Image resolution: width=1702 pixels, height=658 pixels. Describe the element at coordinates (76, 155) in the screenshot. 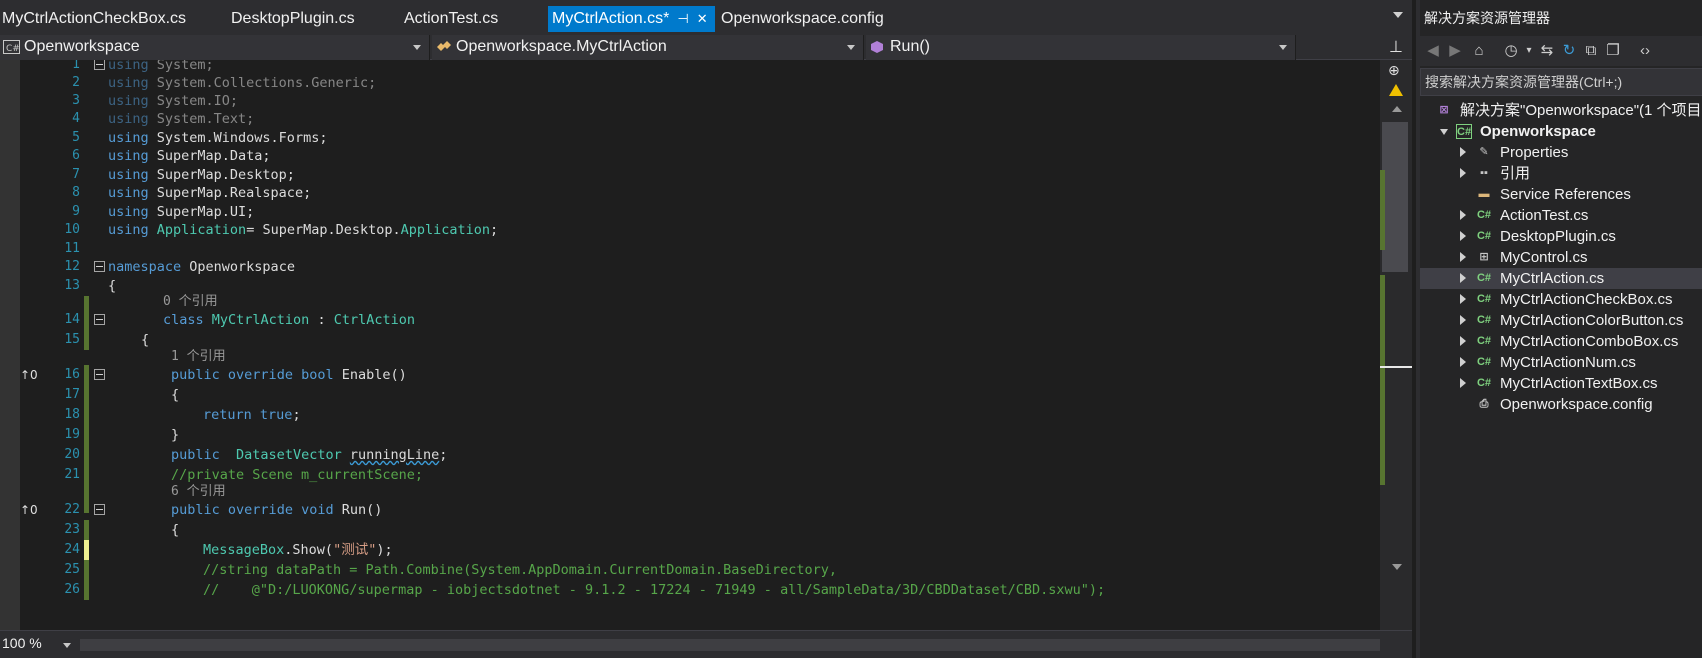

I see `line-number: 6` at that location.